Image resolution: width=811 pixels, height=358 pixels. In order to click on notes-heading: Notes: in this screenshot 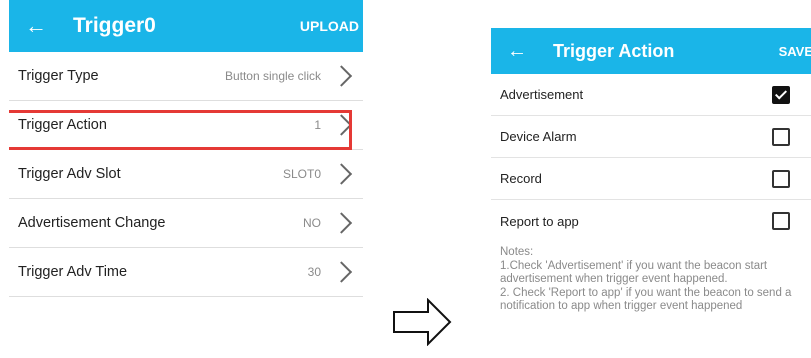, I will do `click(517, 252)`.